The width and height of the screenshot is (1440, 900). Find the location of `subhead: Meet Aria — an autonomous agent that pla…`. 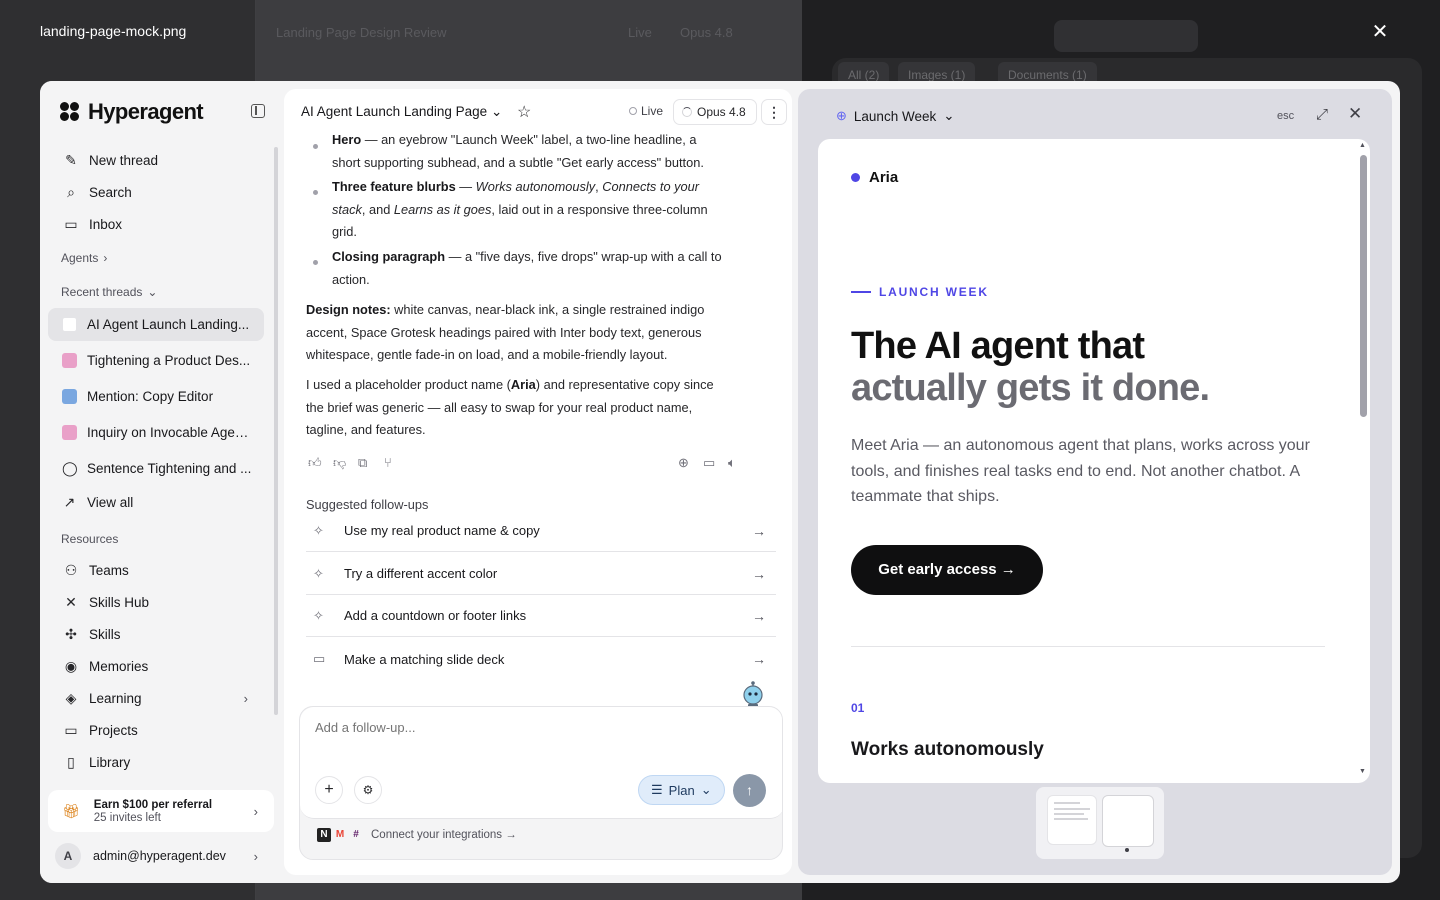

subhead: Meet Aria — an autonomous agent that pla… is located at coordinates (1080, 471).